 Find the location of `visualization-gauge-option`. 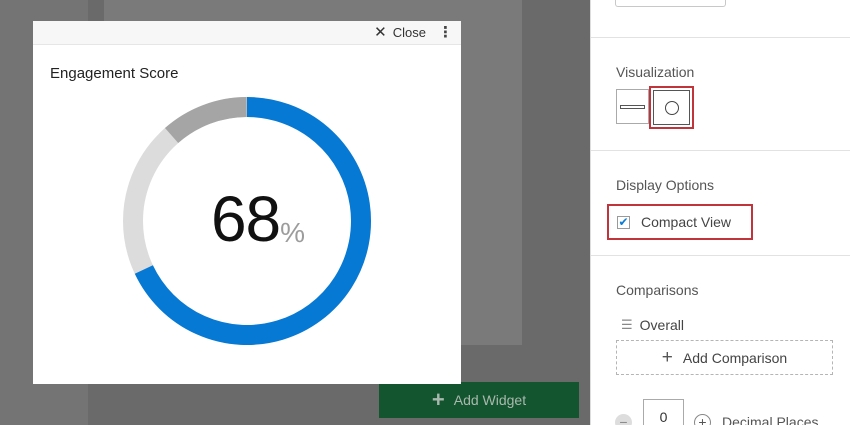

visualization-gauge-option is located at coordinates (671, 107).